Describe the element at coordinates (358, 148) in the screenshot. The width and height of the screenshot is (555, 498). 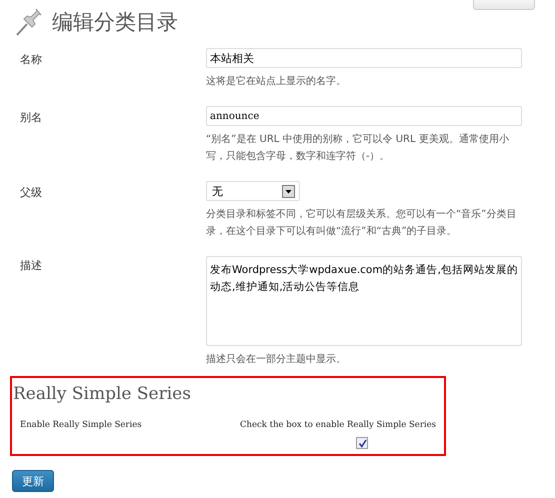
I see `field-hint: “别名”是在 URL 中使用的别称，它可以令 URL 更美观。通常使用小写，只能包含字母，数字和连字符（-）。` at that location.